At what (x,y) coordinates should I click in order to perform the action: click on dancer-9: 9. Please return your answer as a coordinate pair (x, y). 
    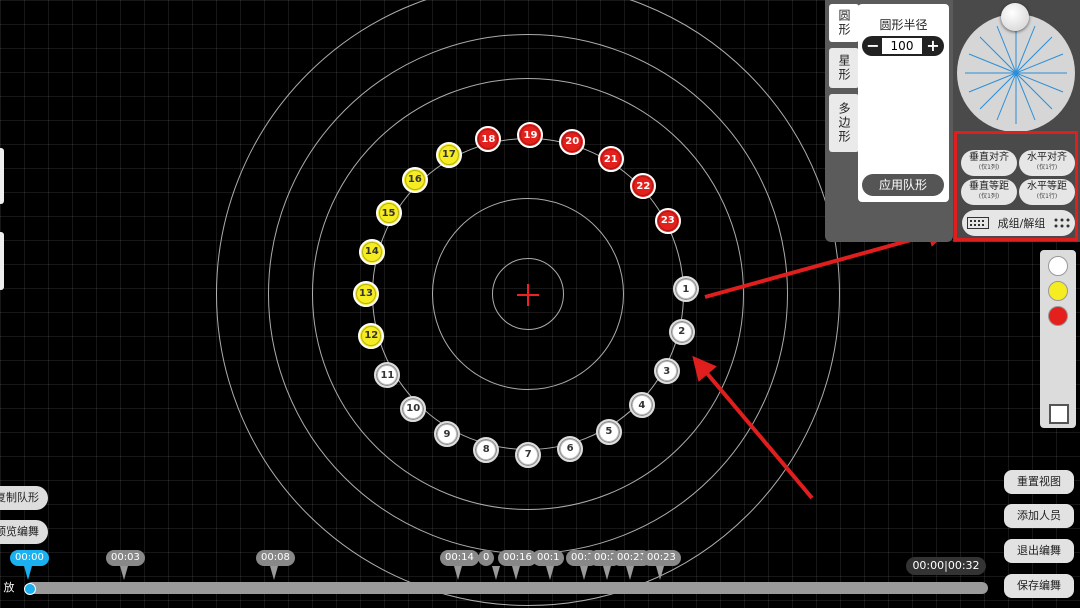
    Looking at the image, I should click on (446, 434).